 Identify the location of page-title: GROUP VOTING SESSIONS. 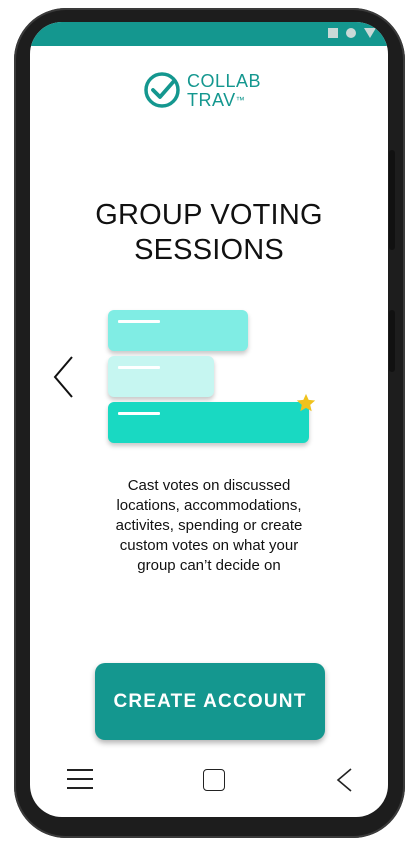
(209, 232).